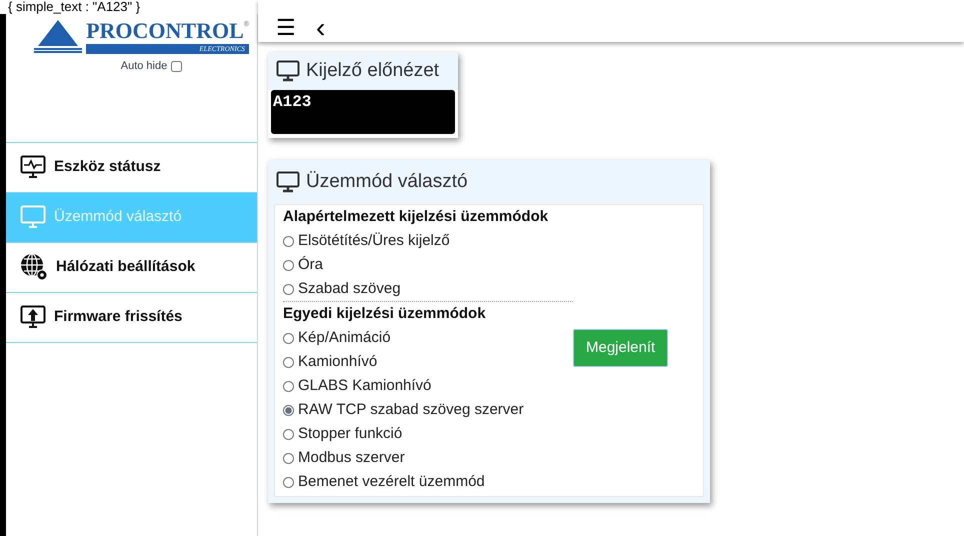  I want to click on sidebar-item: Hálózati beállítások, so click(131, 267).